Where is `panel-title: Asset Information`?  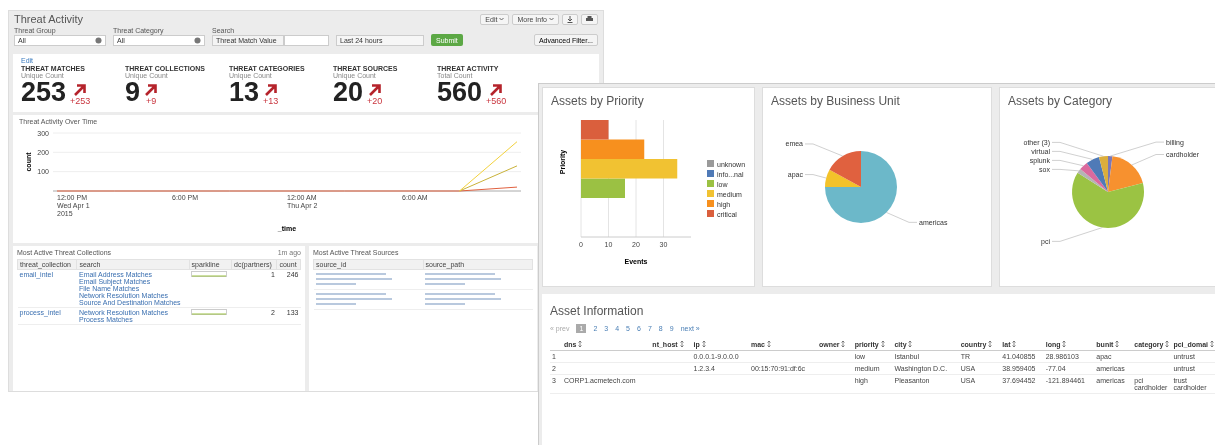
panel-title: Asset Information is located at coordinates (597, 311).